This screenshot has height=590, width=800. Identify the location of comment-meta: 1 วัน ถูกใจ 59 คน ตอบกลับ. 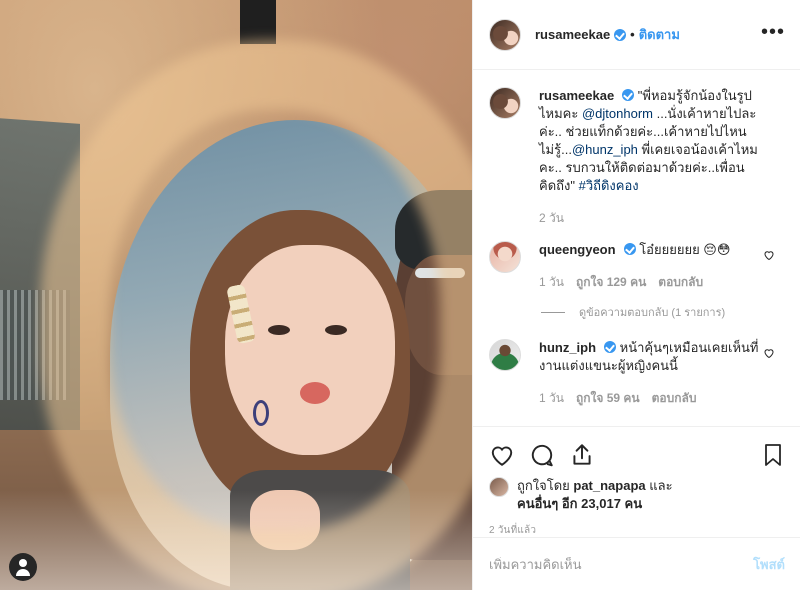
(652, 398).